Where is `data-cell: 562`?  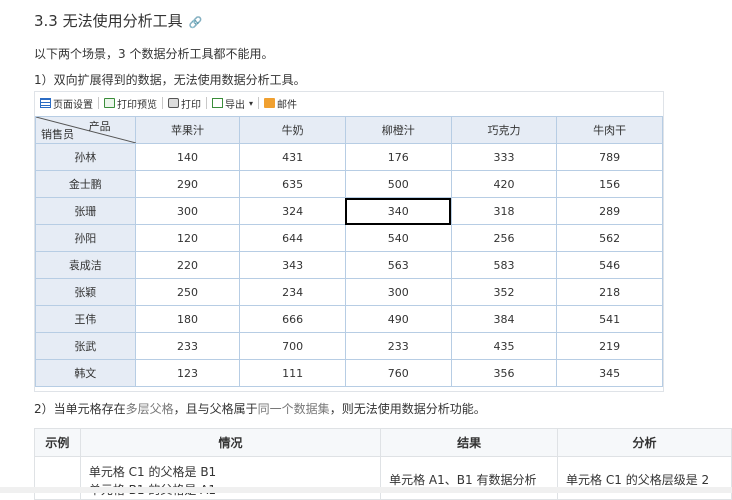
data-cell: 562 is located at coordinates (609, 238).